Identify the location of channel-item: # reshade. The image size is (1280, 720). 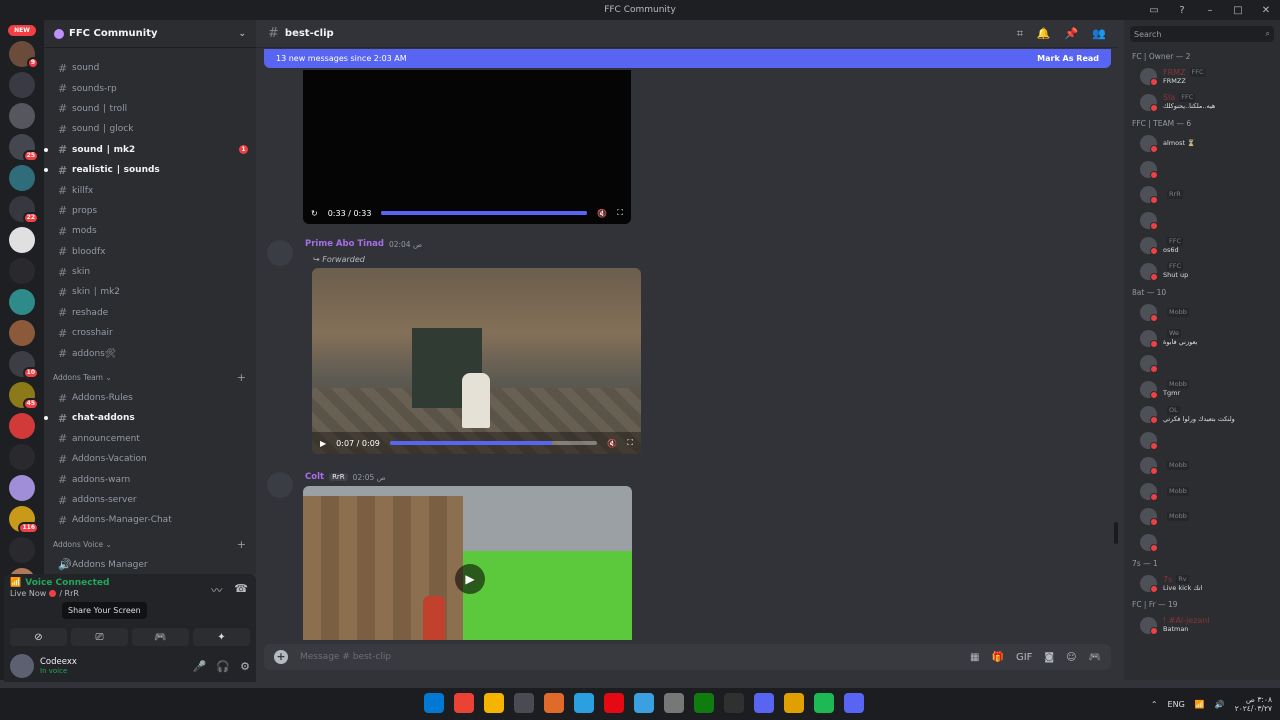
(150, 313).